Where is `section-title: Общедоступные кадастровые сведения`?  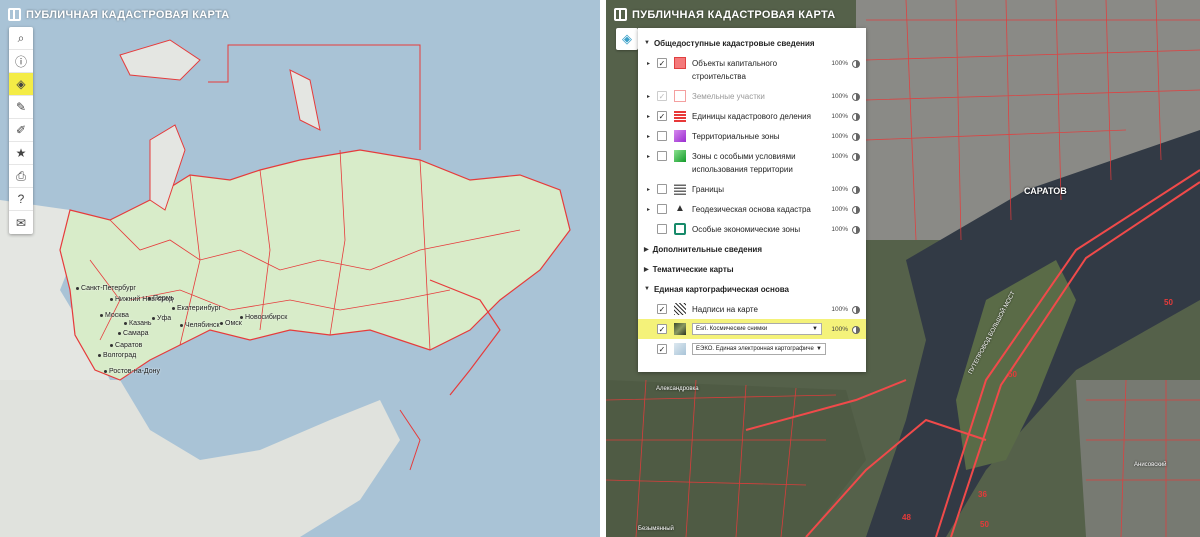 section-title: Общедоступные кадастровые сведения is located at coordinates (734, 43).